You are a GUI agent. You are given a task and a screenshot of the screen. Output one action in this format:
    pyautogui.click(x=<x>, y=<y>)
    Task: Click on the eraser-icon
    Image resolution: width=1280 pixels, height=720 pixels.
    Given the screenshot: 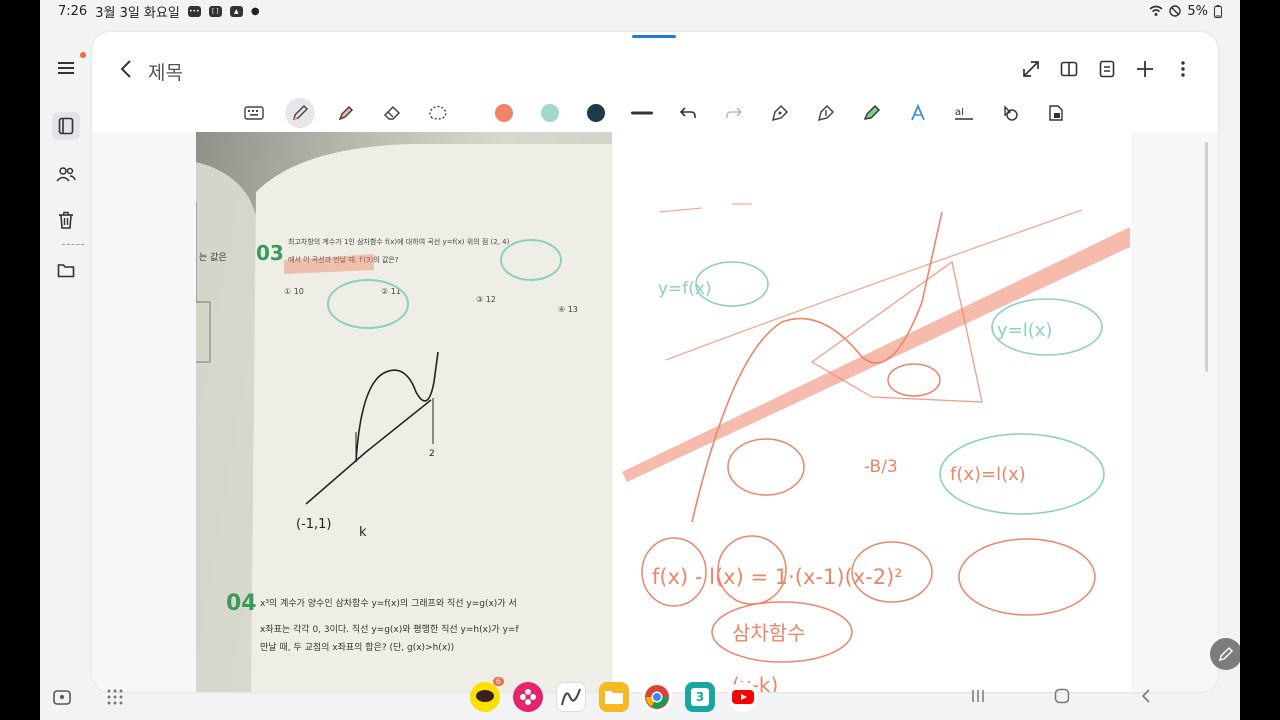 What is the action you would take?
    pyautogui.click(x=392, y=112)
    